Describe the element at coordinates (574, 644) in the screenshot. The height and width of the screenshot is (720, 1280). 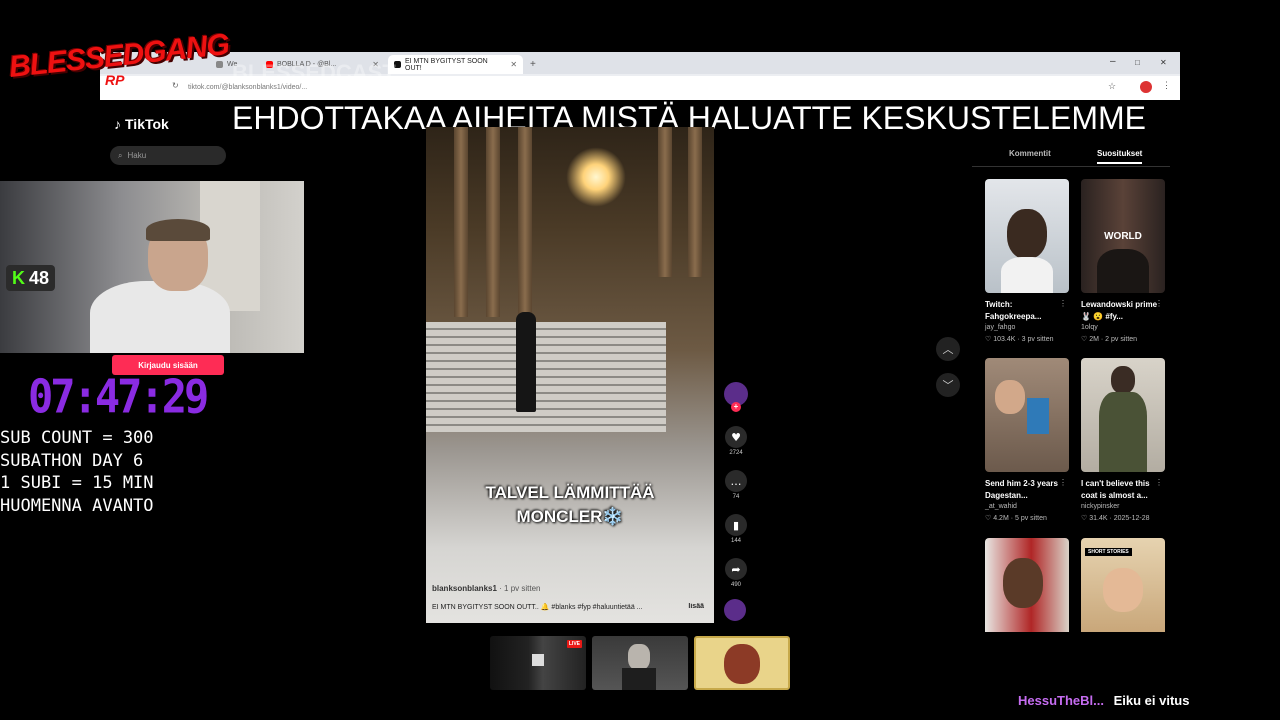
I see `live-badge: LIVE` at that location.